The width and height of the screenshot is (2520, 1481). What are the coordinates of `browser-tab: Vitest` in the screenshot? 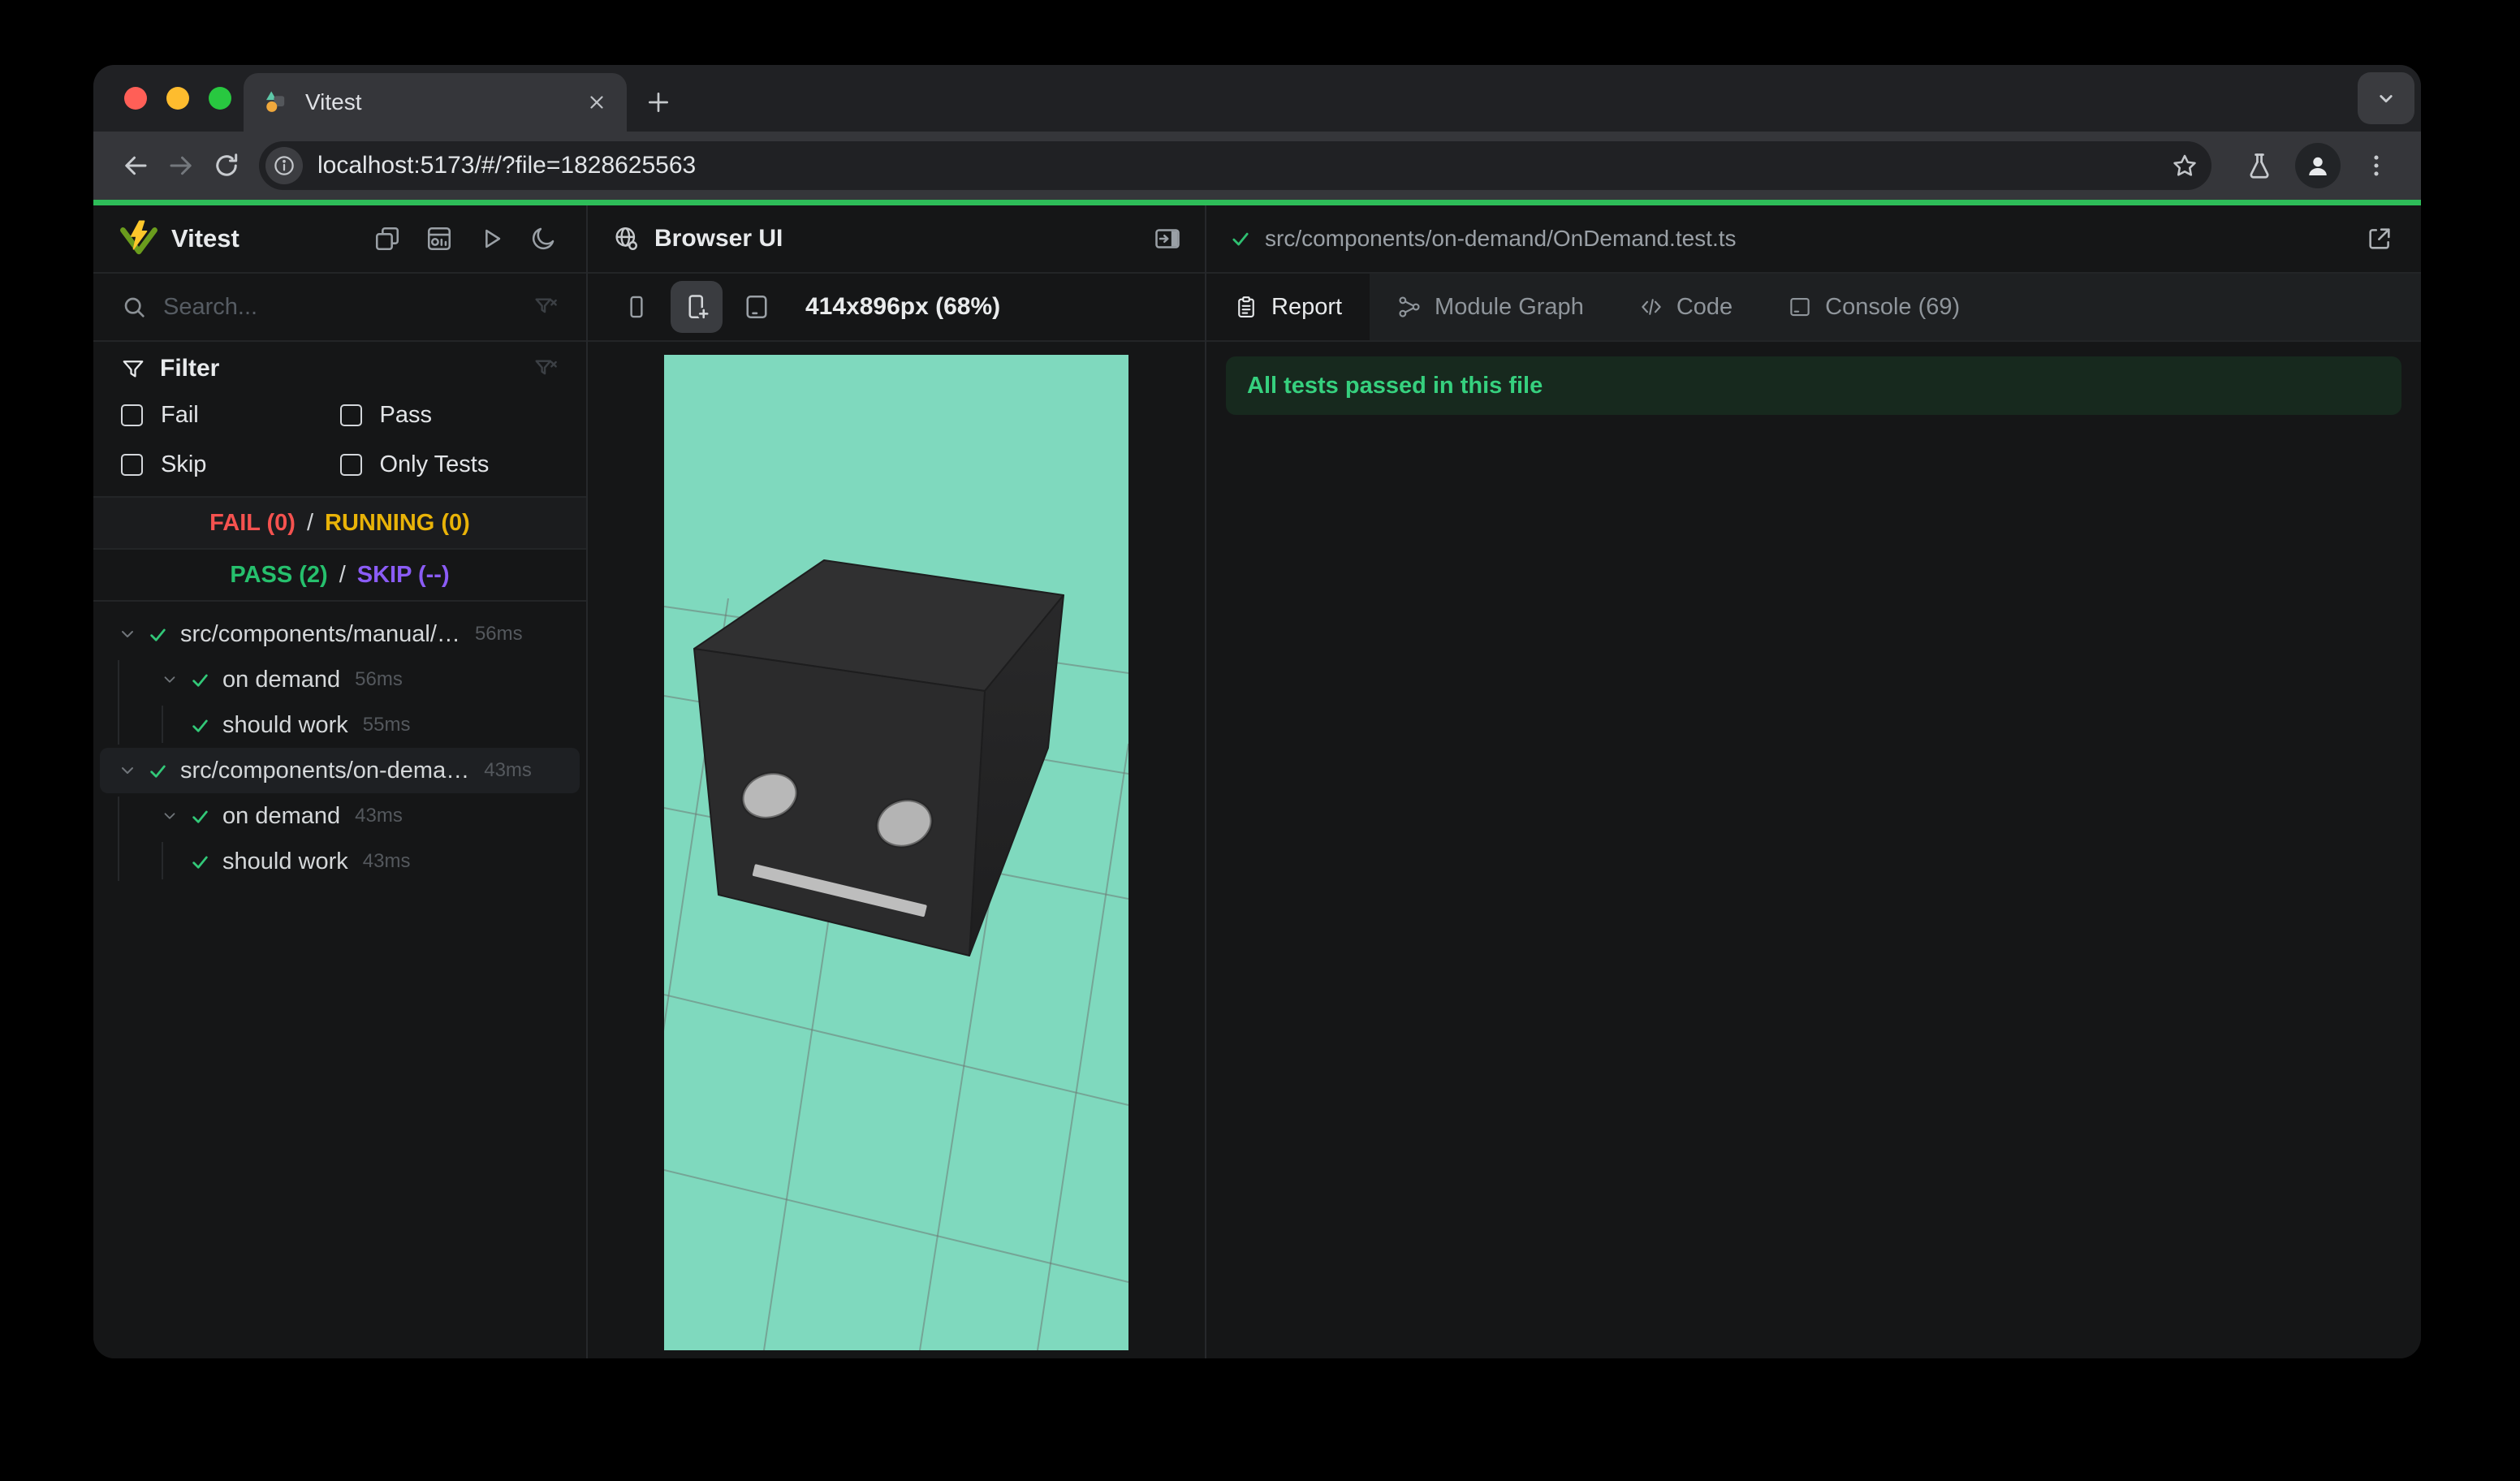 It's located at (436, 102).